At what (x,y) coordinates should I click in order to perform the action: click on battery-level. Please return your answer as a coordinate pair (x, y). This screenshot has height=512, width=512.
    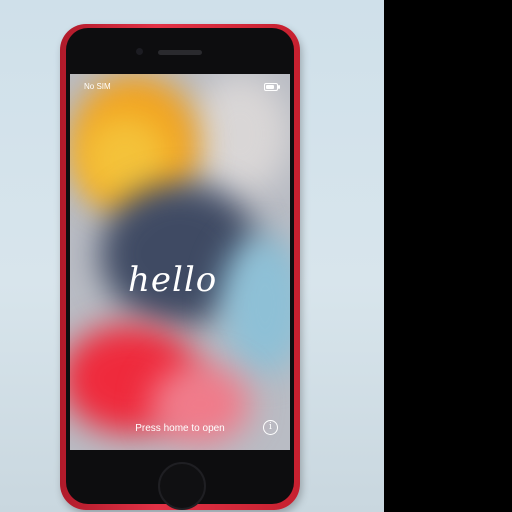
    Looking at the image, I should click on (270, 87).